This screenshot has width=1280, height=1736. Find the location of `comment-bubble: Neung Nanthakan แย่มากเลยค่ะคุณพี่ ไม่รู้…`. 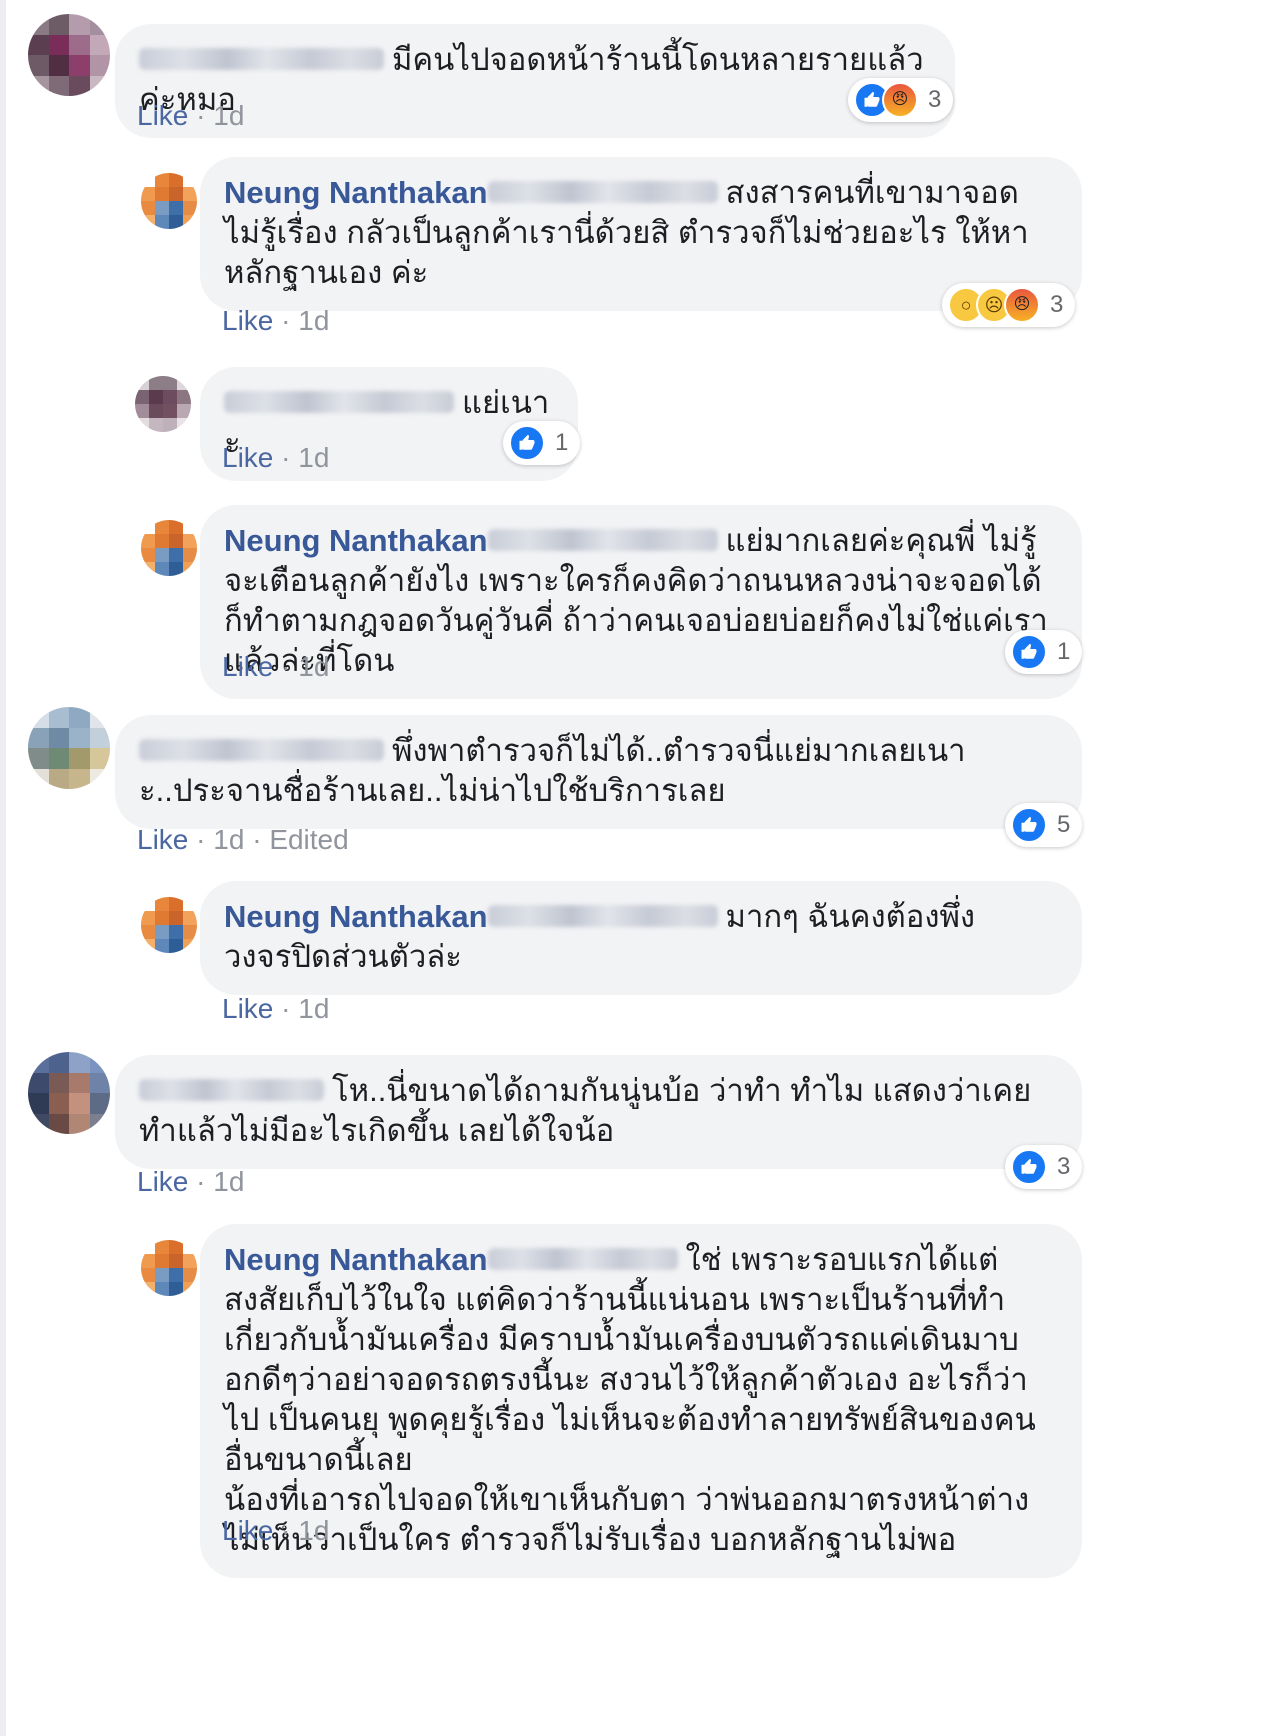

comment-bubble: Neung Nanthakan แย่มากเลยค่ะคุณพี่ ไม่รู้… is located at coordinates (641, 602).